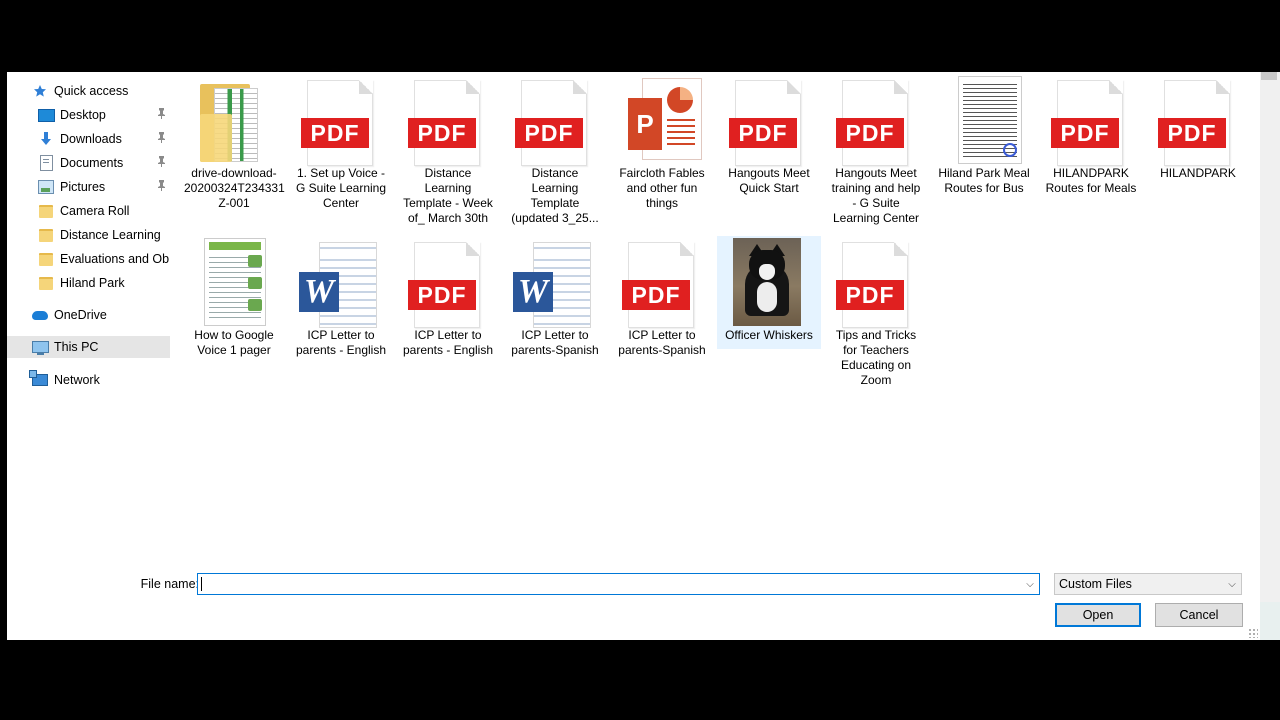  I want to click on file-item: PDF Hangouts Meet Quick Start, so click(769, 135).